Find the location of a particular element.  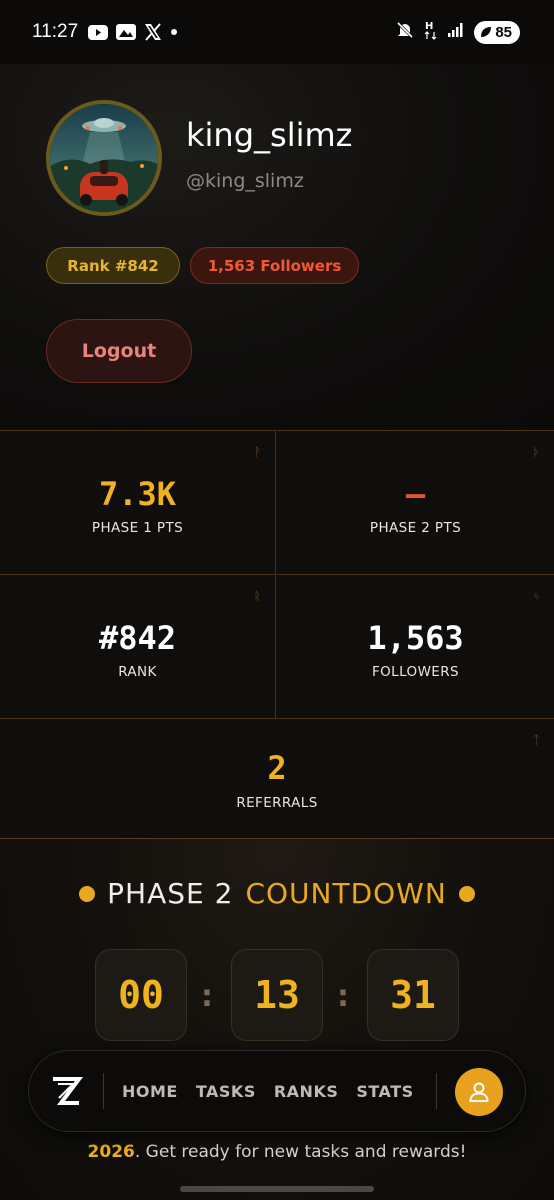

nav-stats: STATS is located at coordinates (384, 1091).